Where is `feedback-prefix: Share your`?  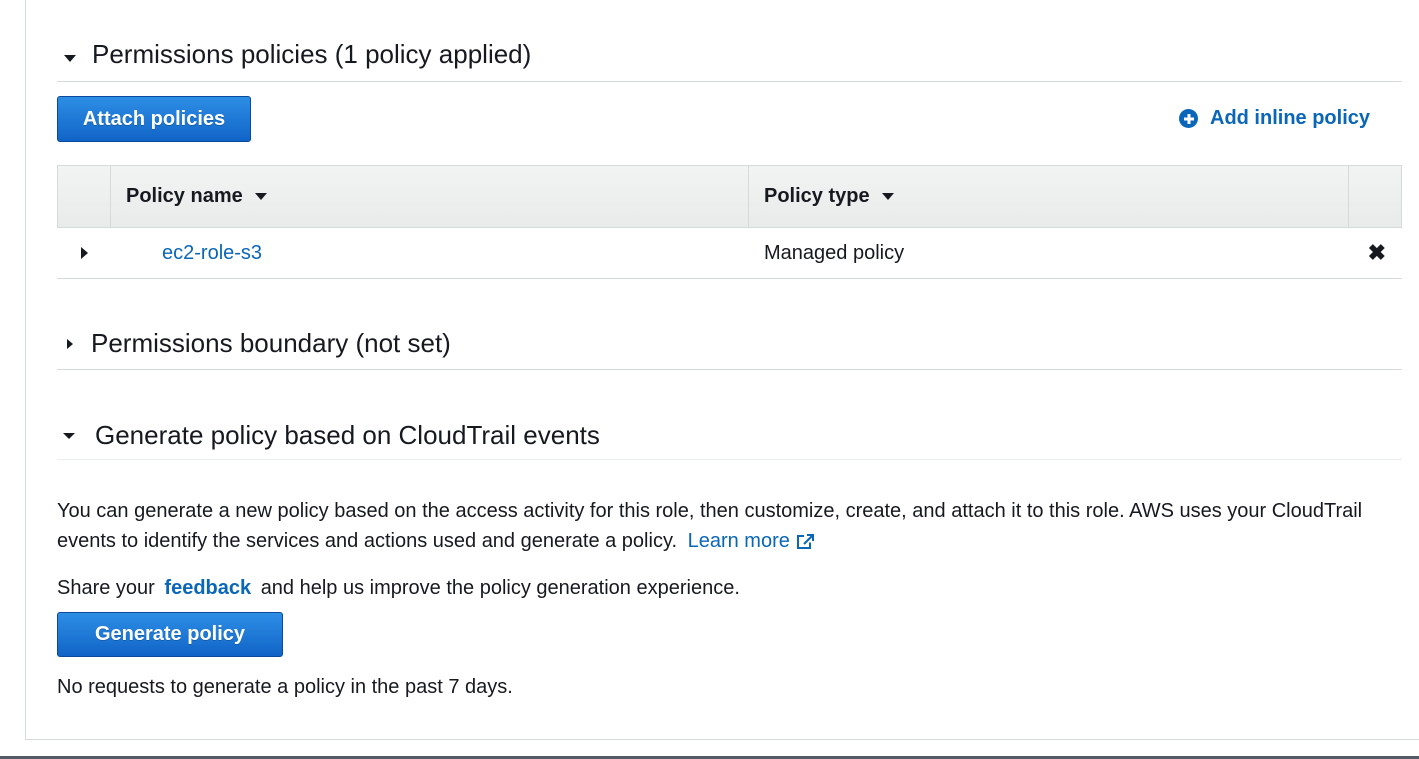 feedback-prefix: Share your is located at coordinates (106, 588).